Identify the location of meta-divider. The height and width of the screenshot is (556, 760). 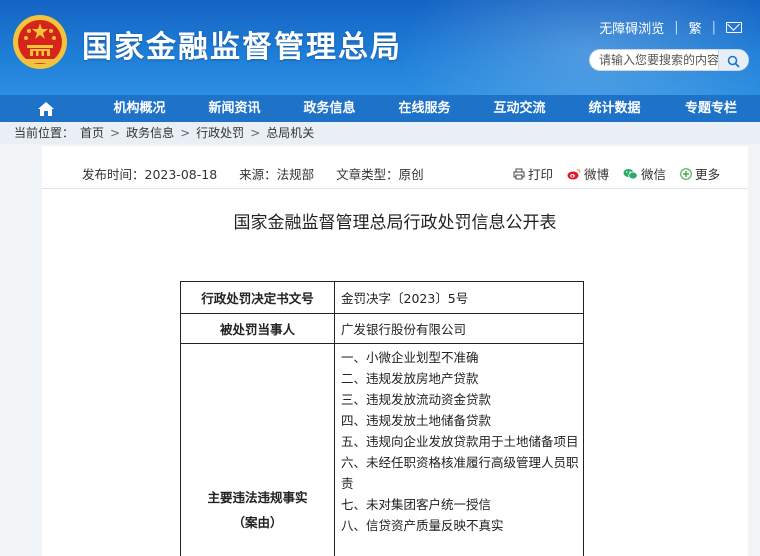
(395, 188).